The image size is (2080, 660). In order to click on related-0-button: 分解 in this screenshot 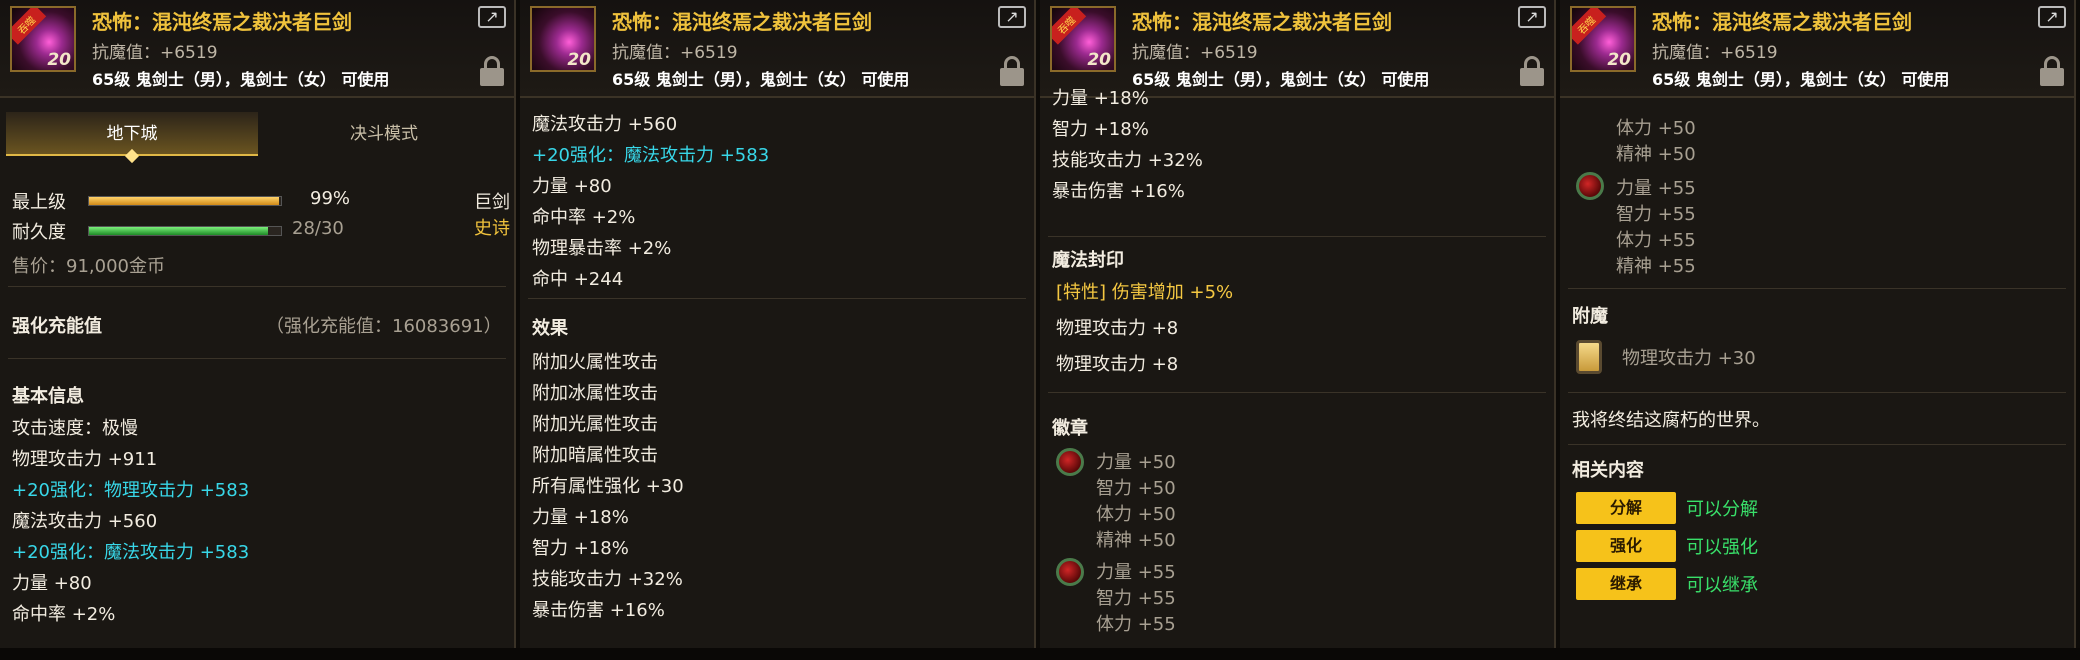, I will do `click(1626, 508)`.